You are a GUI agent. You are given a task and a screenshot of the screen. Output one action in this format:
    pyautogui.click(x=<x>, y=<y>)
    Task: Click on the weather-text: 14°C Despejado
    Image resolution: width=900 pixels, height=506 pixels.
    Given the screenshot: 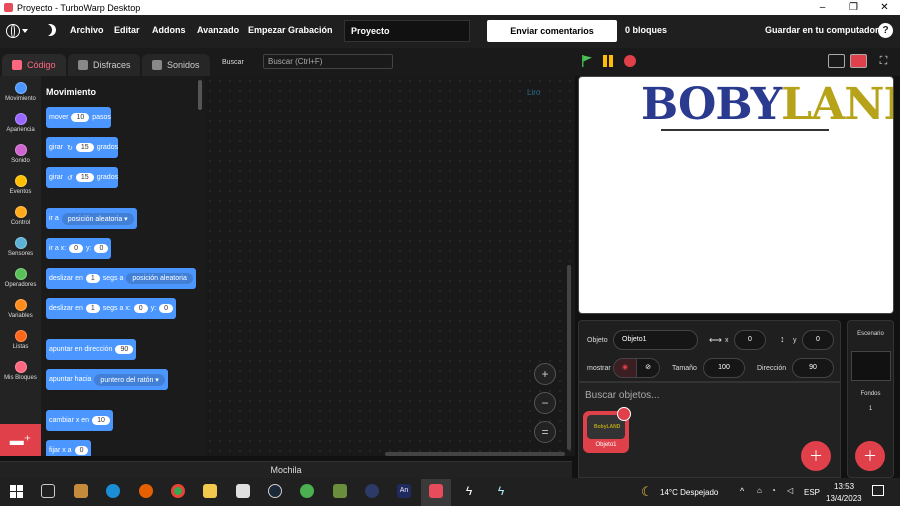 What is the action you would take?
    pyautogui.click(x=689, y=492)
    